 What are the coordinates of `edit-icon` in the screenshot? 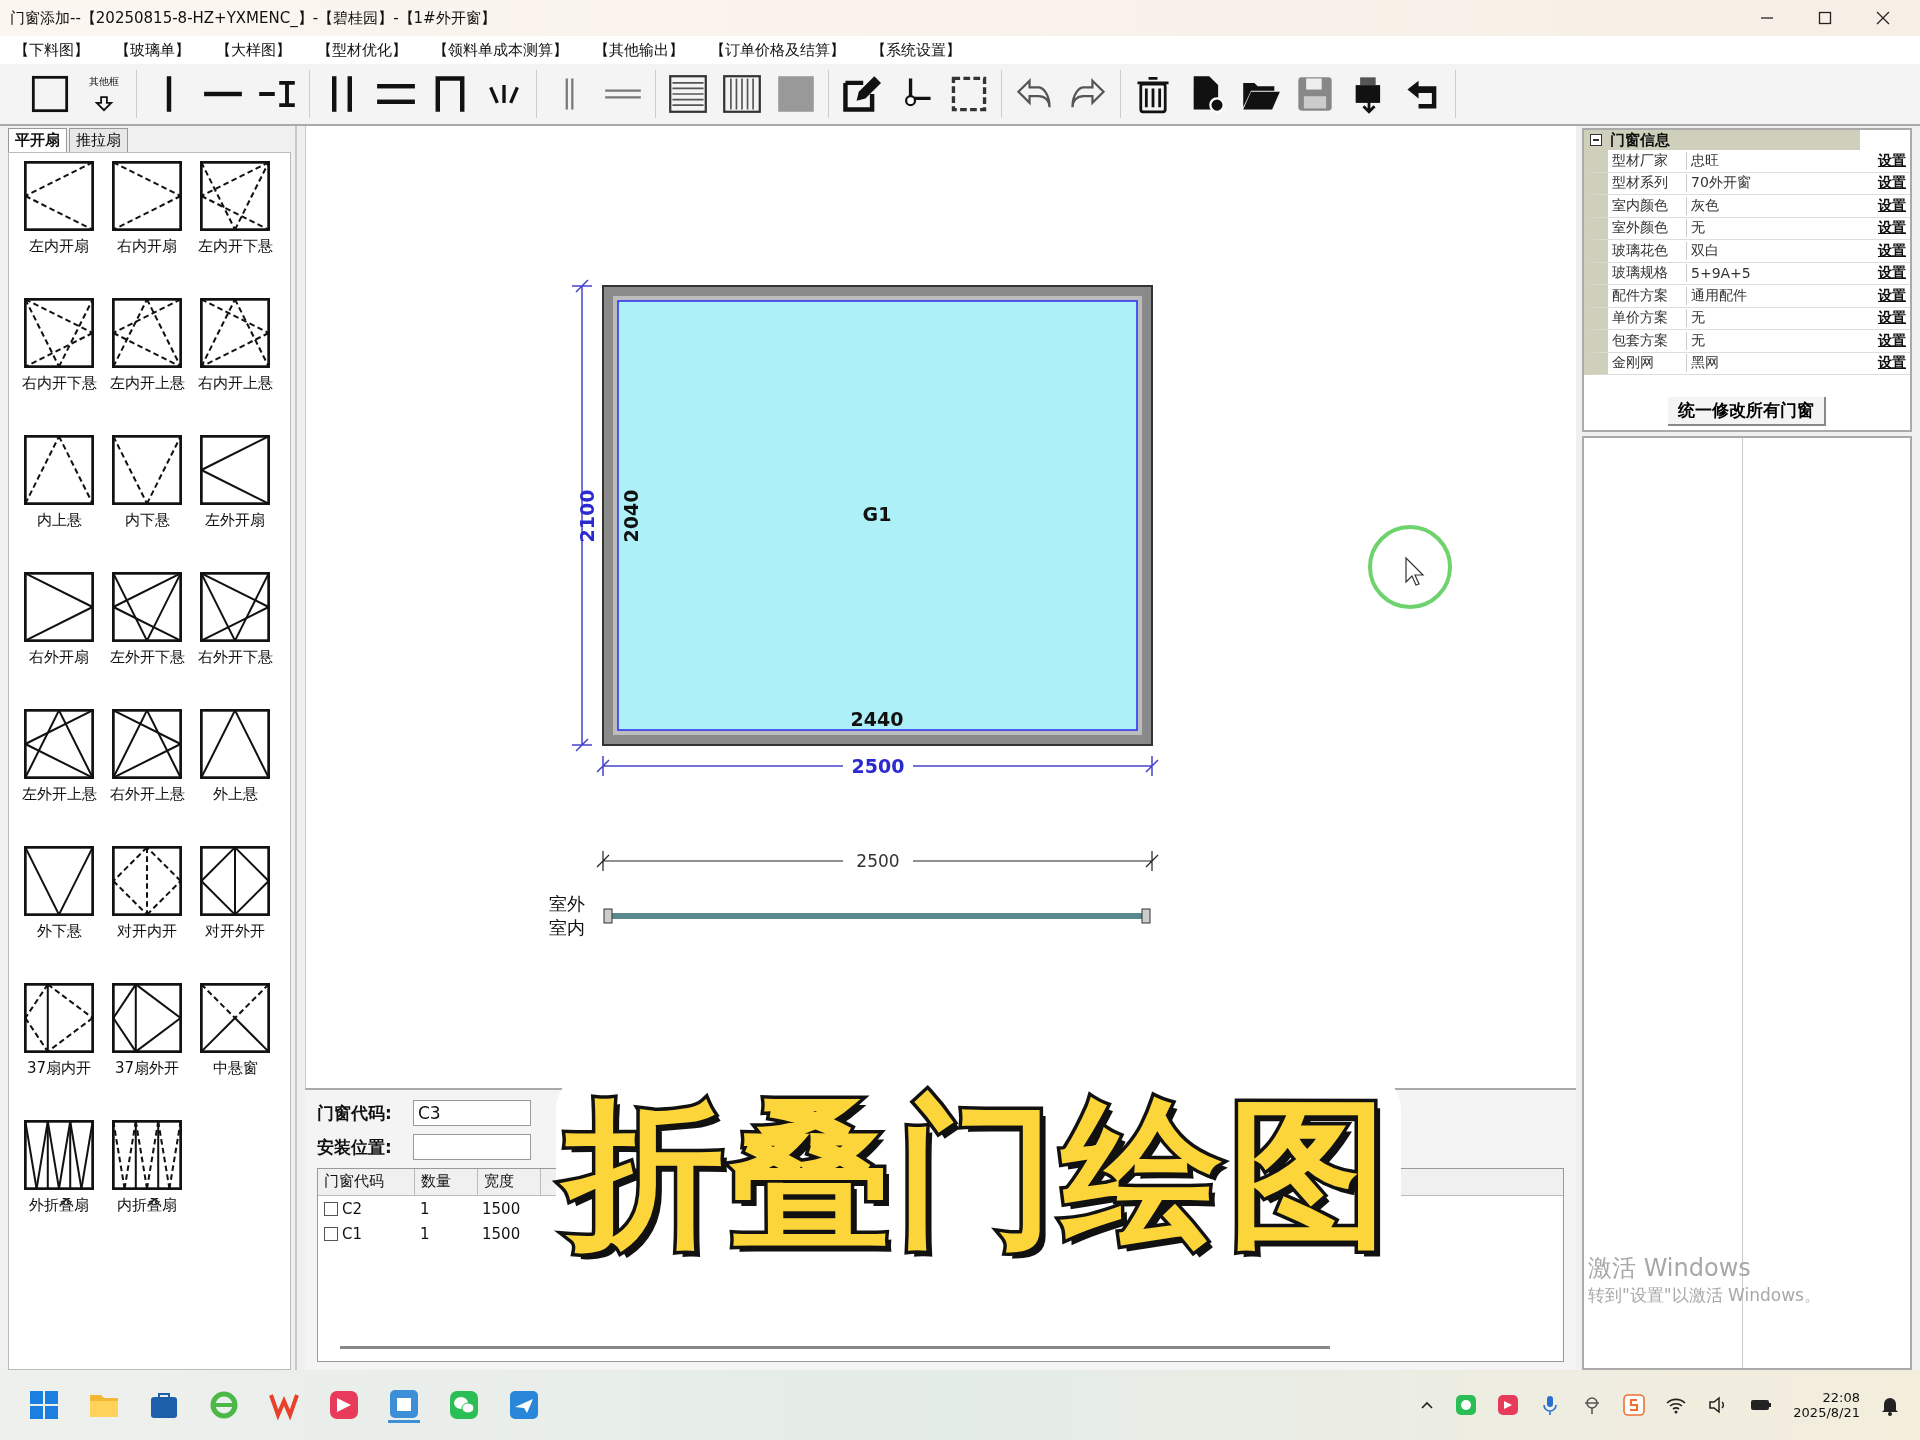 It's located at (861, 94).